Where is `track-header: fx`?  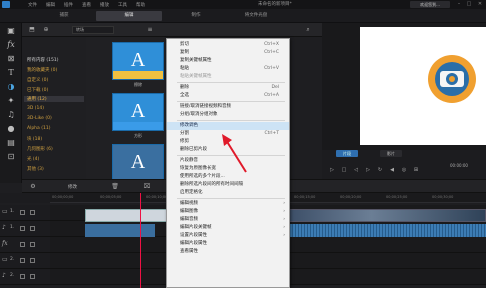 track-header: fx is located at coordinates (25, 245).